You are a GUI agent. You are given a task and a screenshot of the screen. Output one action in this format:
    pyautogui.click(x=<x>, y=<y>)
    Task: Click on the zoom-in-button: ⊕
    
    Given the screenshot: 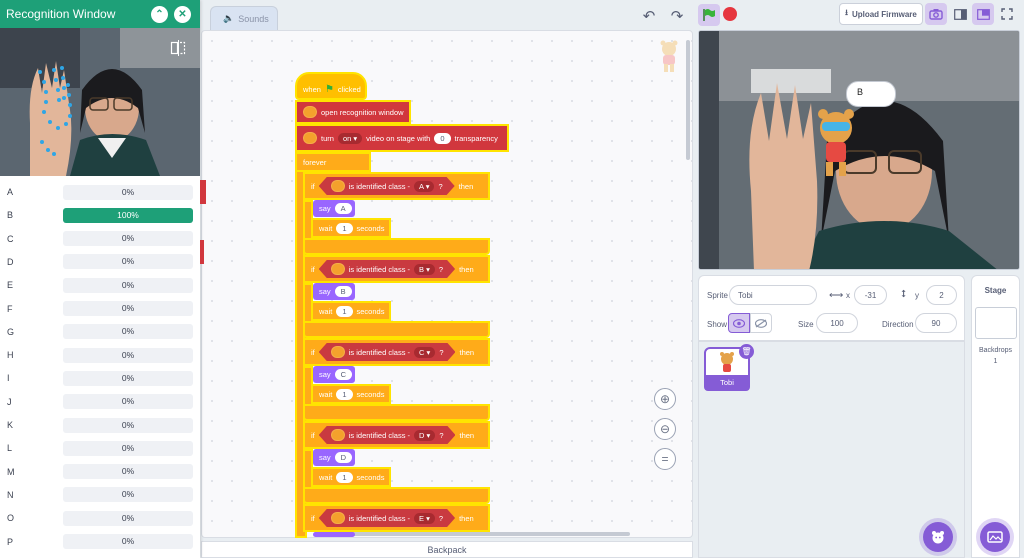 What is the action you would take?
    pyautogui.click(x=665, y=399)
    